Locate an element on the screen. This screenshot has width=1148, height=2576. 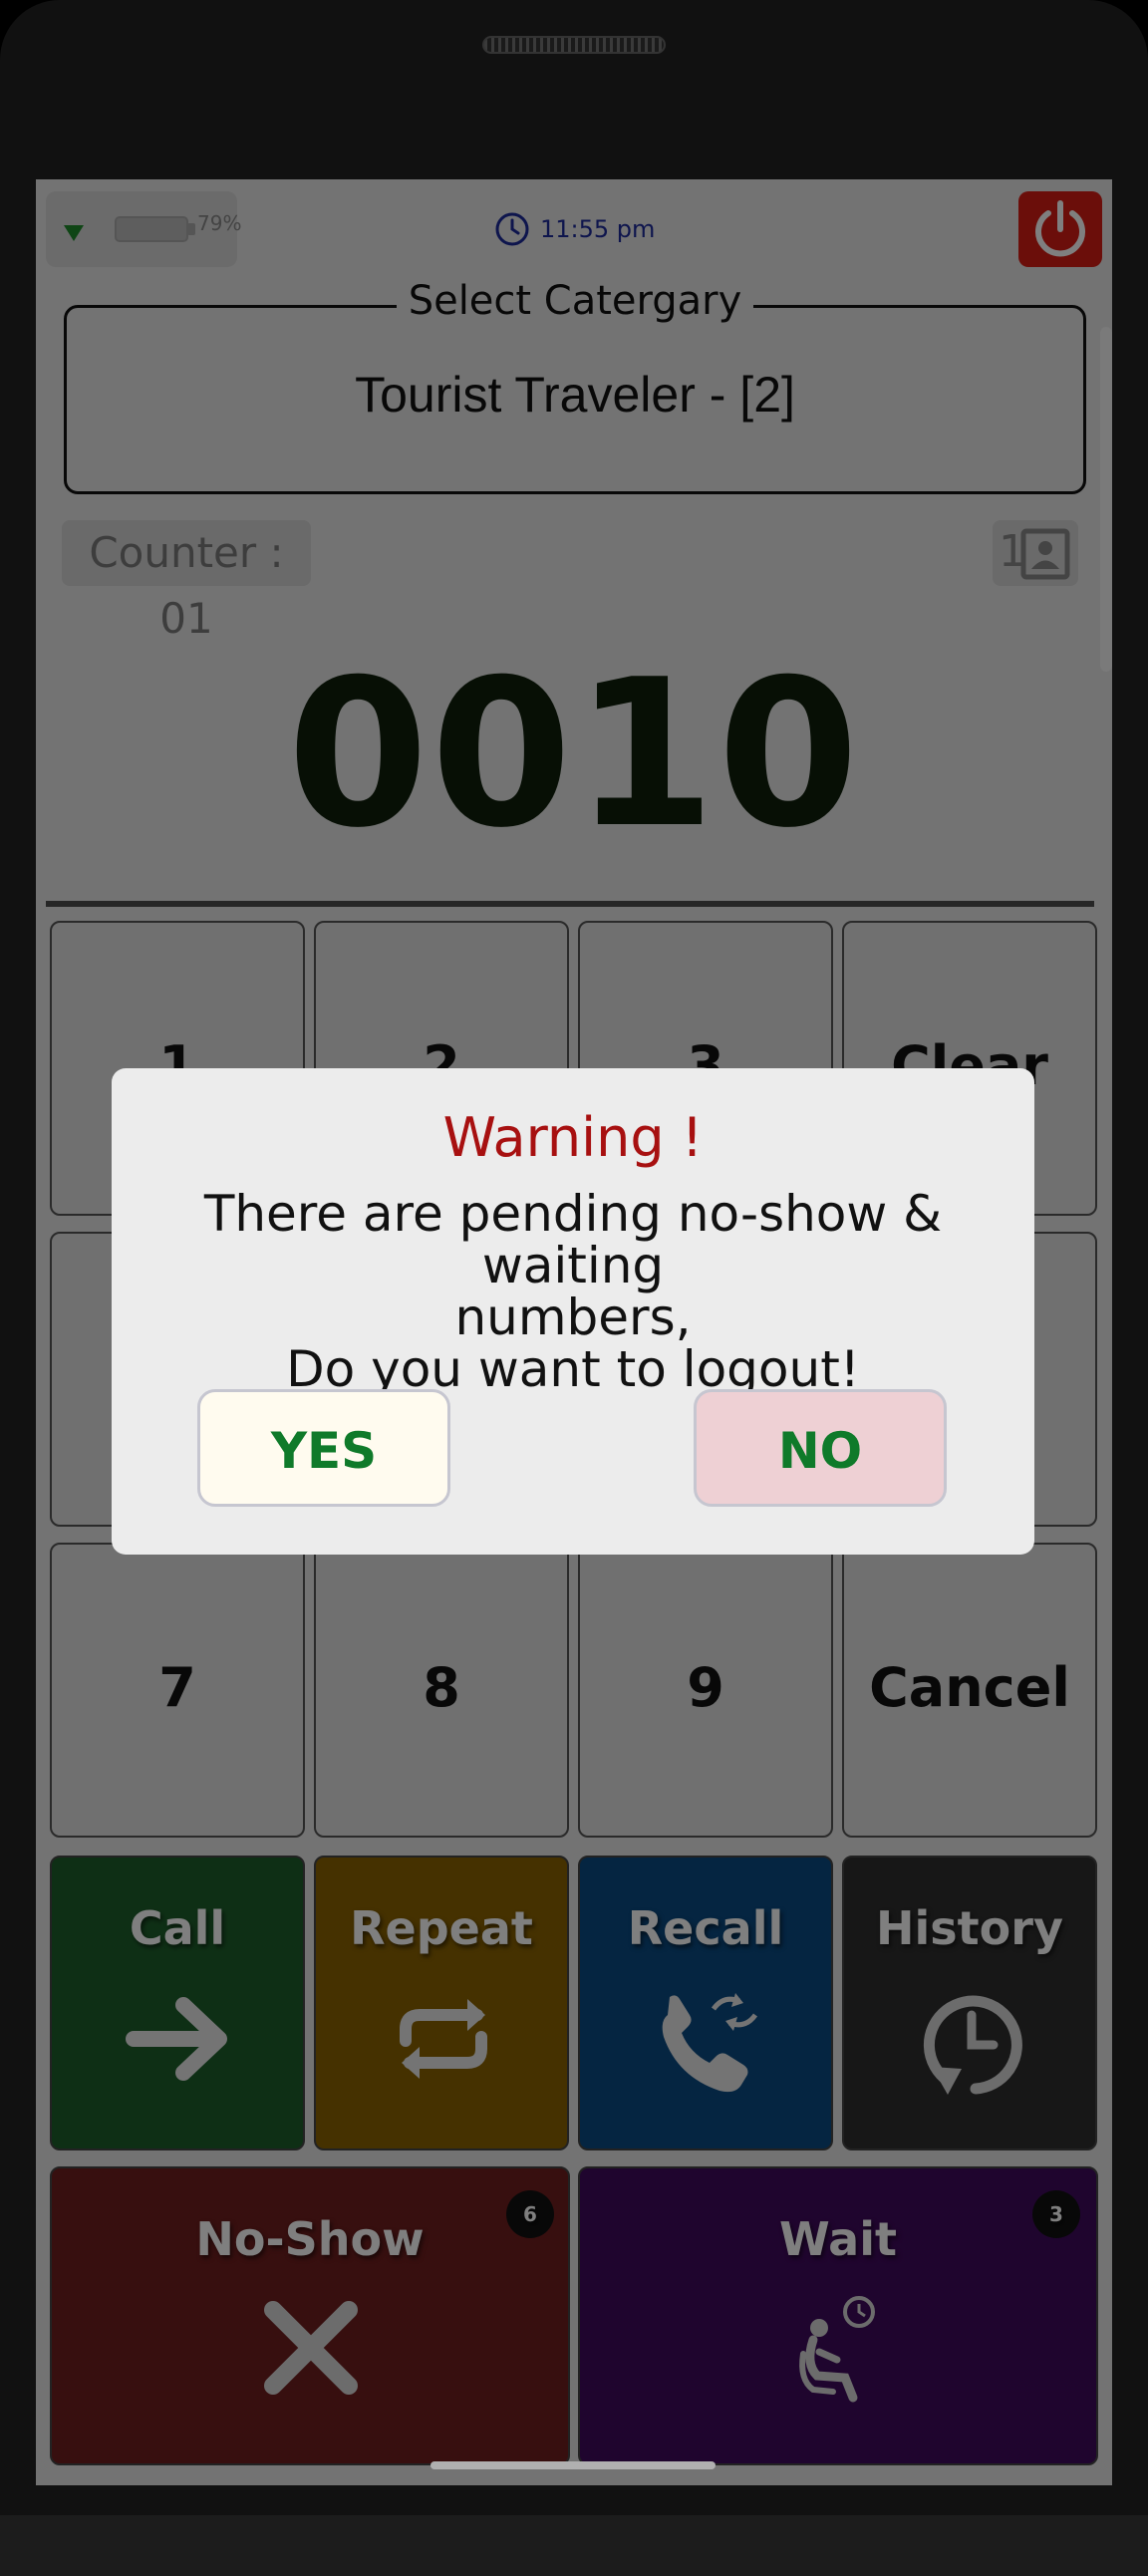
no-button: NO is located at coordinates (820, 1448).